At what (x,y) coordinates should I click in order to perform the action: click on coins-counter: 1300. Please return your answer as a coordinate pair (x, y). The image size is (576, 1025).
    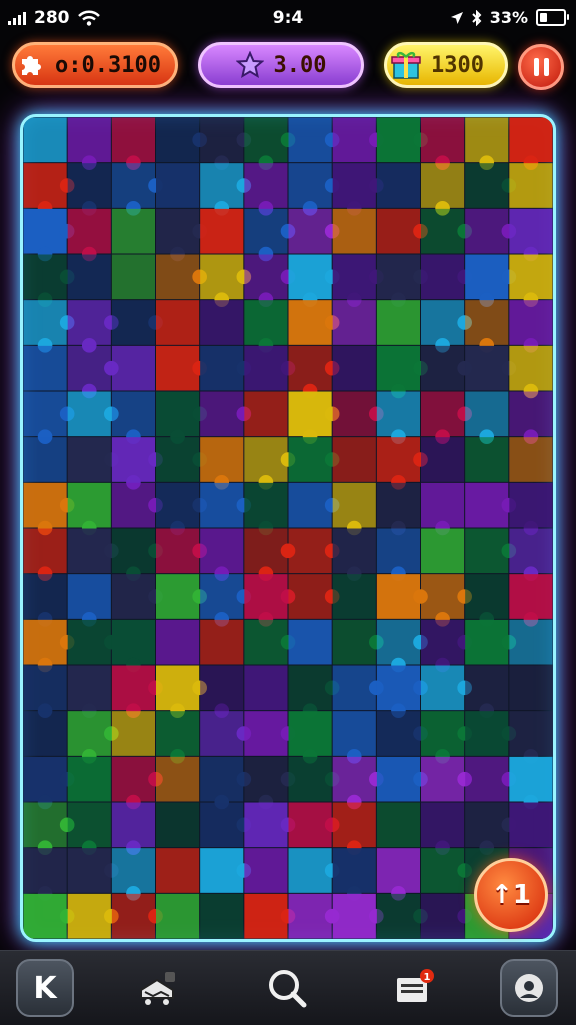
    Looking at the image, I should click on (446, 65).